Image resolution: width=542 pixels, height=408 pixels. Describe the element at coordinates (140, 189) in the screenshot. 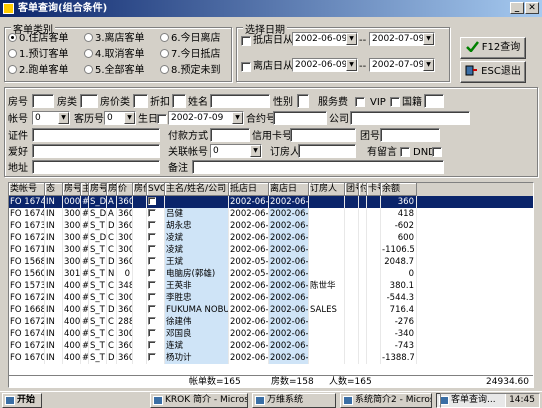

I see `column-header: 房价` at that location.